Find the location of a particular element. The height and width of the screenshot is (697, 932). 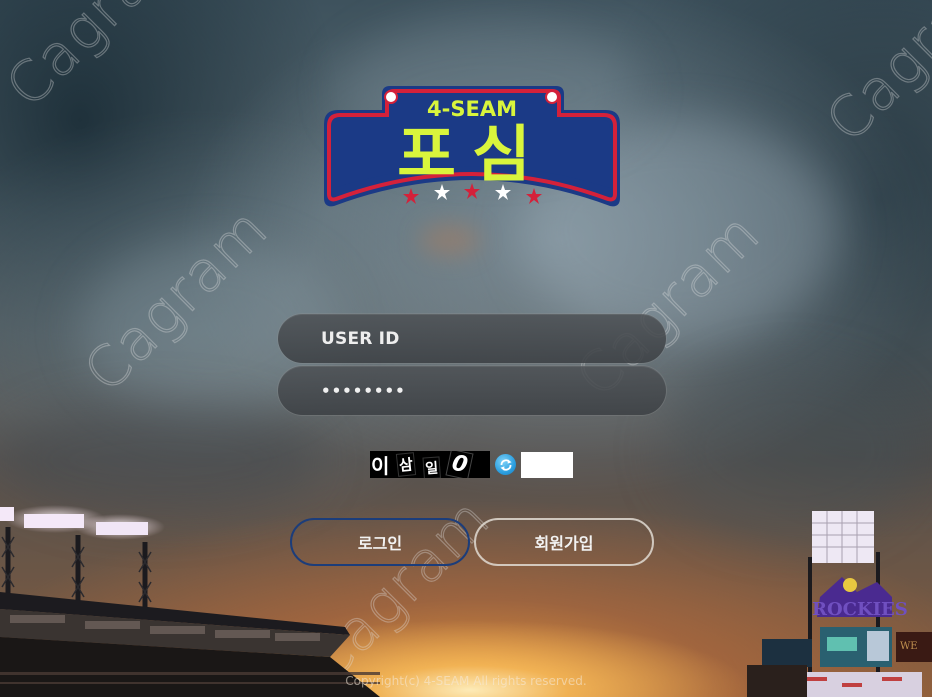

signup-button: 회원가입 is located at coordinates (564, 542).